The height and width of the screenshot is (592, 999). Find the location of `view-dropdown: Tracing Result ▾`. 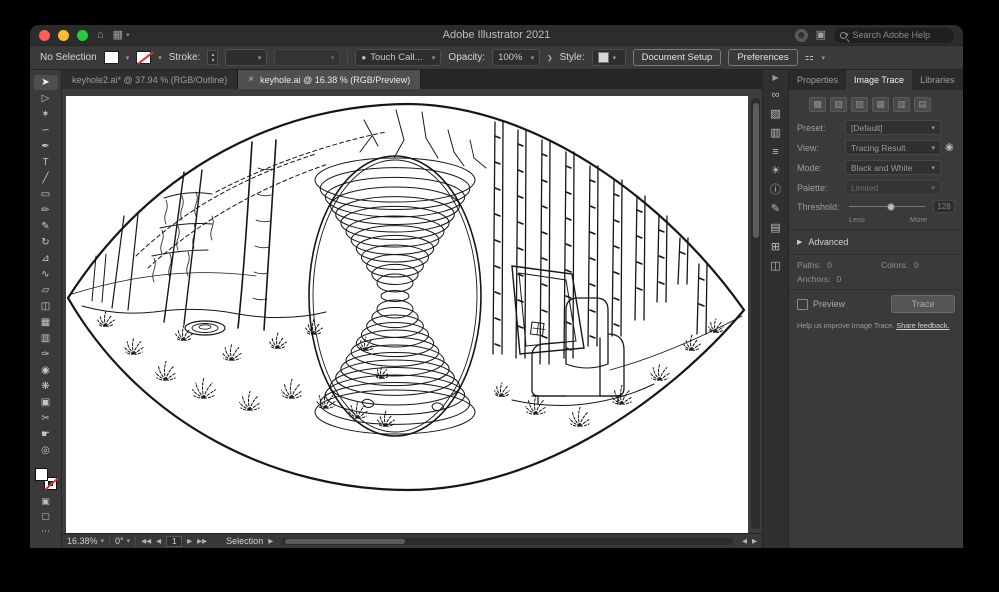

view-dropdown: Tracing Result ▾ is located at coordinates (893, 147).